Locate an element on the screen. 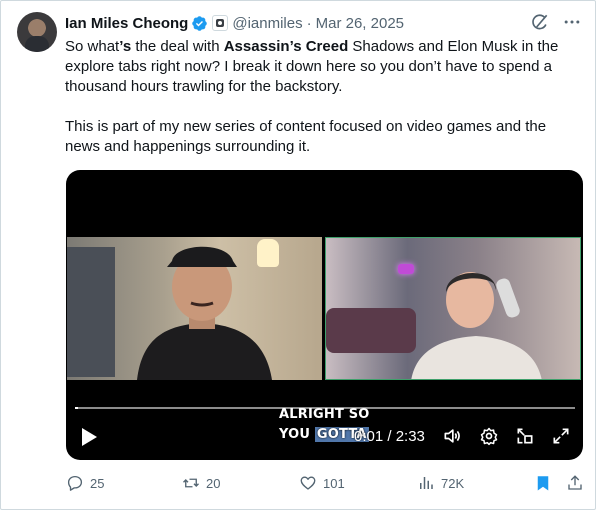 The width and height of the screenshot is (596, 510). share-icon is located at coordinates (575, 482).